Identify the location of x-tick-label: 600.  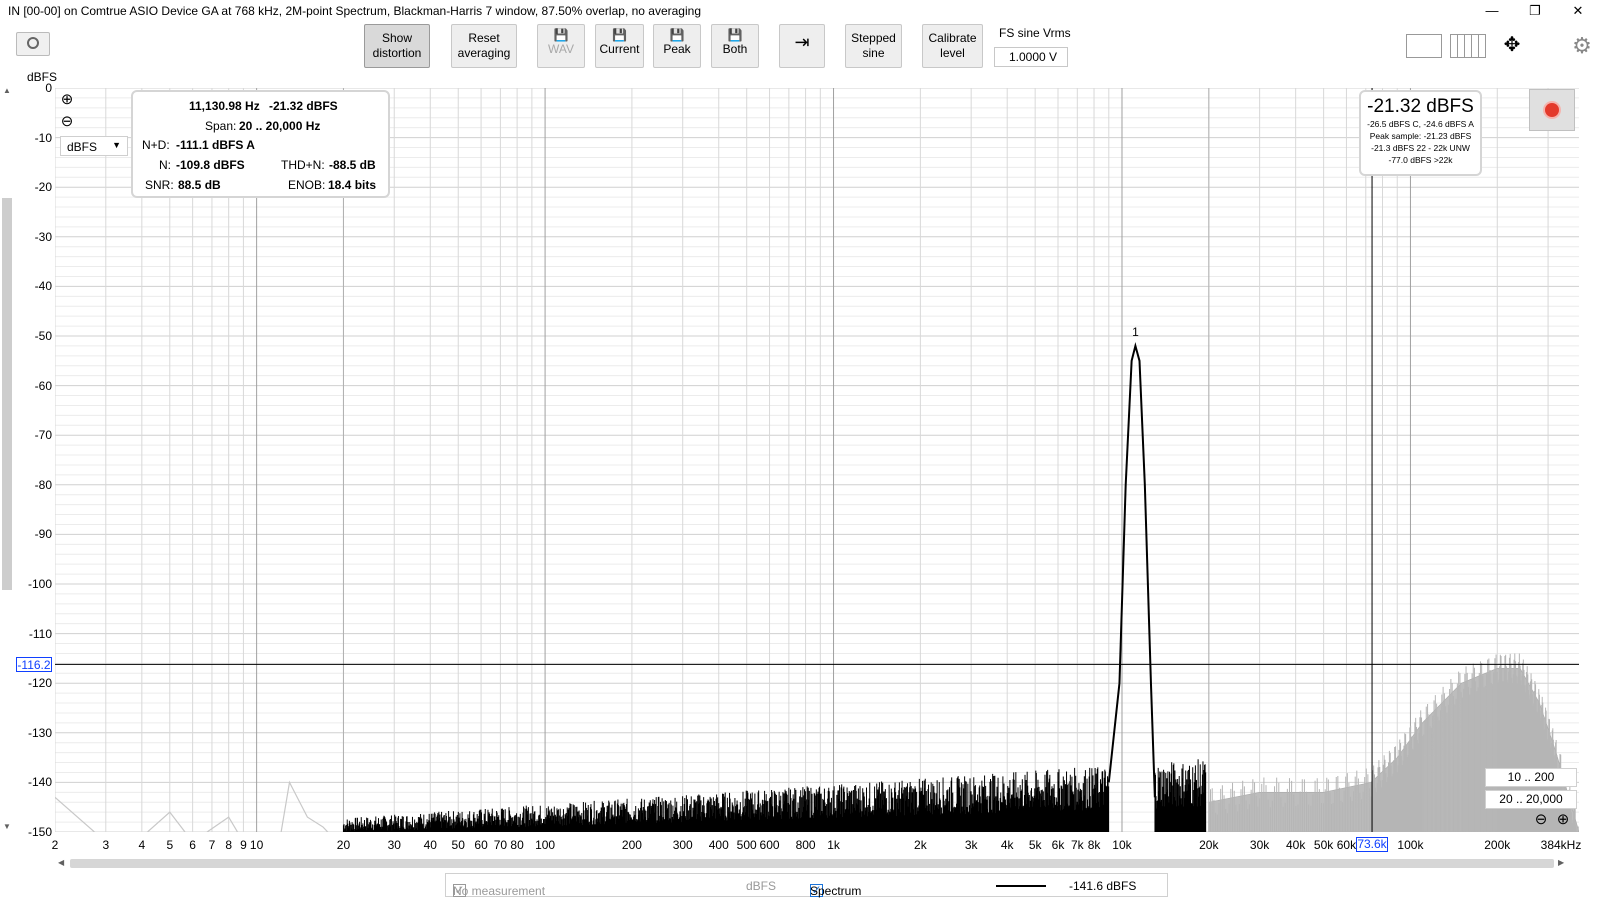
(769, 845).